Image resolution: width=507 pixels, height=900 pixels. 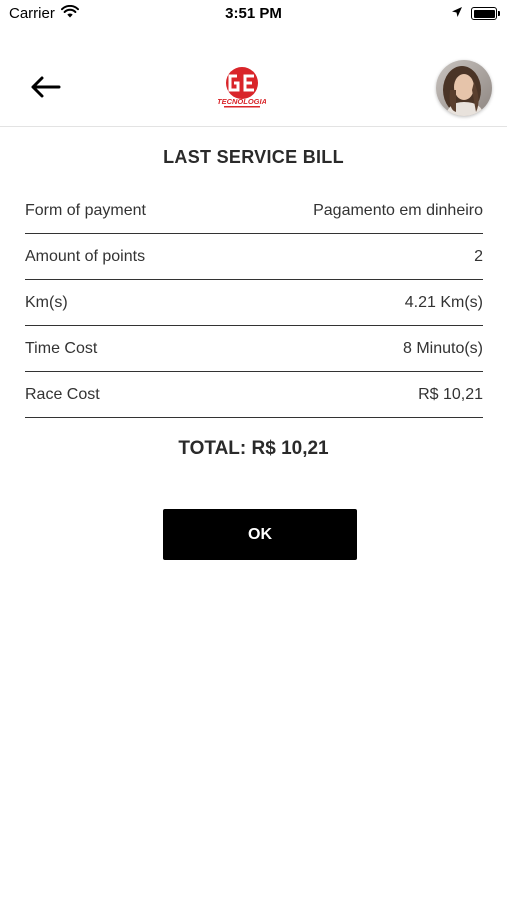 I want to click on avatar, so click(x=464, y=88).